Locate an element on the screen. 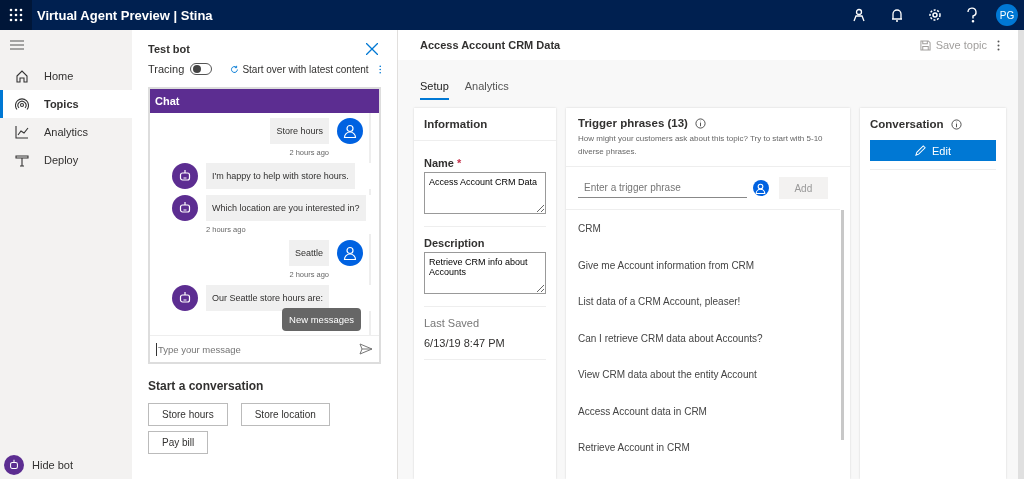 This screenshot has width=1024, height=479. hint-text: How might your customers ask about this topic? Try to start with 5-10 diverse phrases. is located at coordinates (701, 145).